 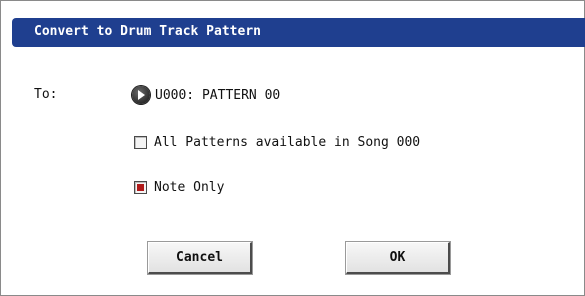 What do you see at coordinates (200, 258) in the screenshot?
I see `cancel-button: Cancel` at bounding box center [200, 258].